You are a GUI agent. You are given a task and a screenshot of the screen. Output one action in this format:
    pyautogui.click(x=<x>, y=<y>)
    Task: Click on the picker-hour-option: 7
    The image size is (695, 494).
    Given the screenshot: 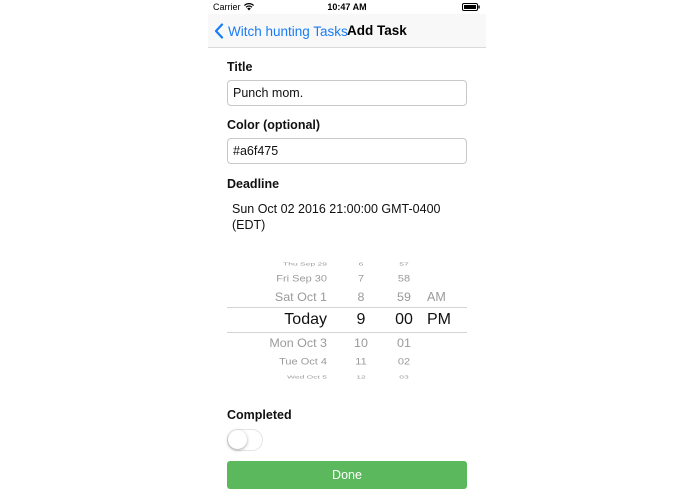 What is the action you would take?
    pyautogui.click(x=361, y=279)
    